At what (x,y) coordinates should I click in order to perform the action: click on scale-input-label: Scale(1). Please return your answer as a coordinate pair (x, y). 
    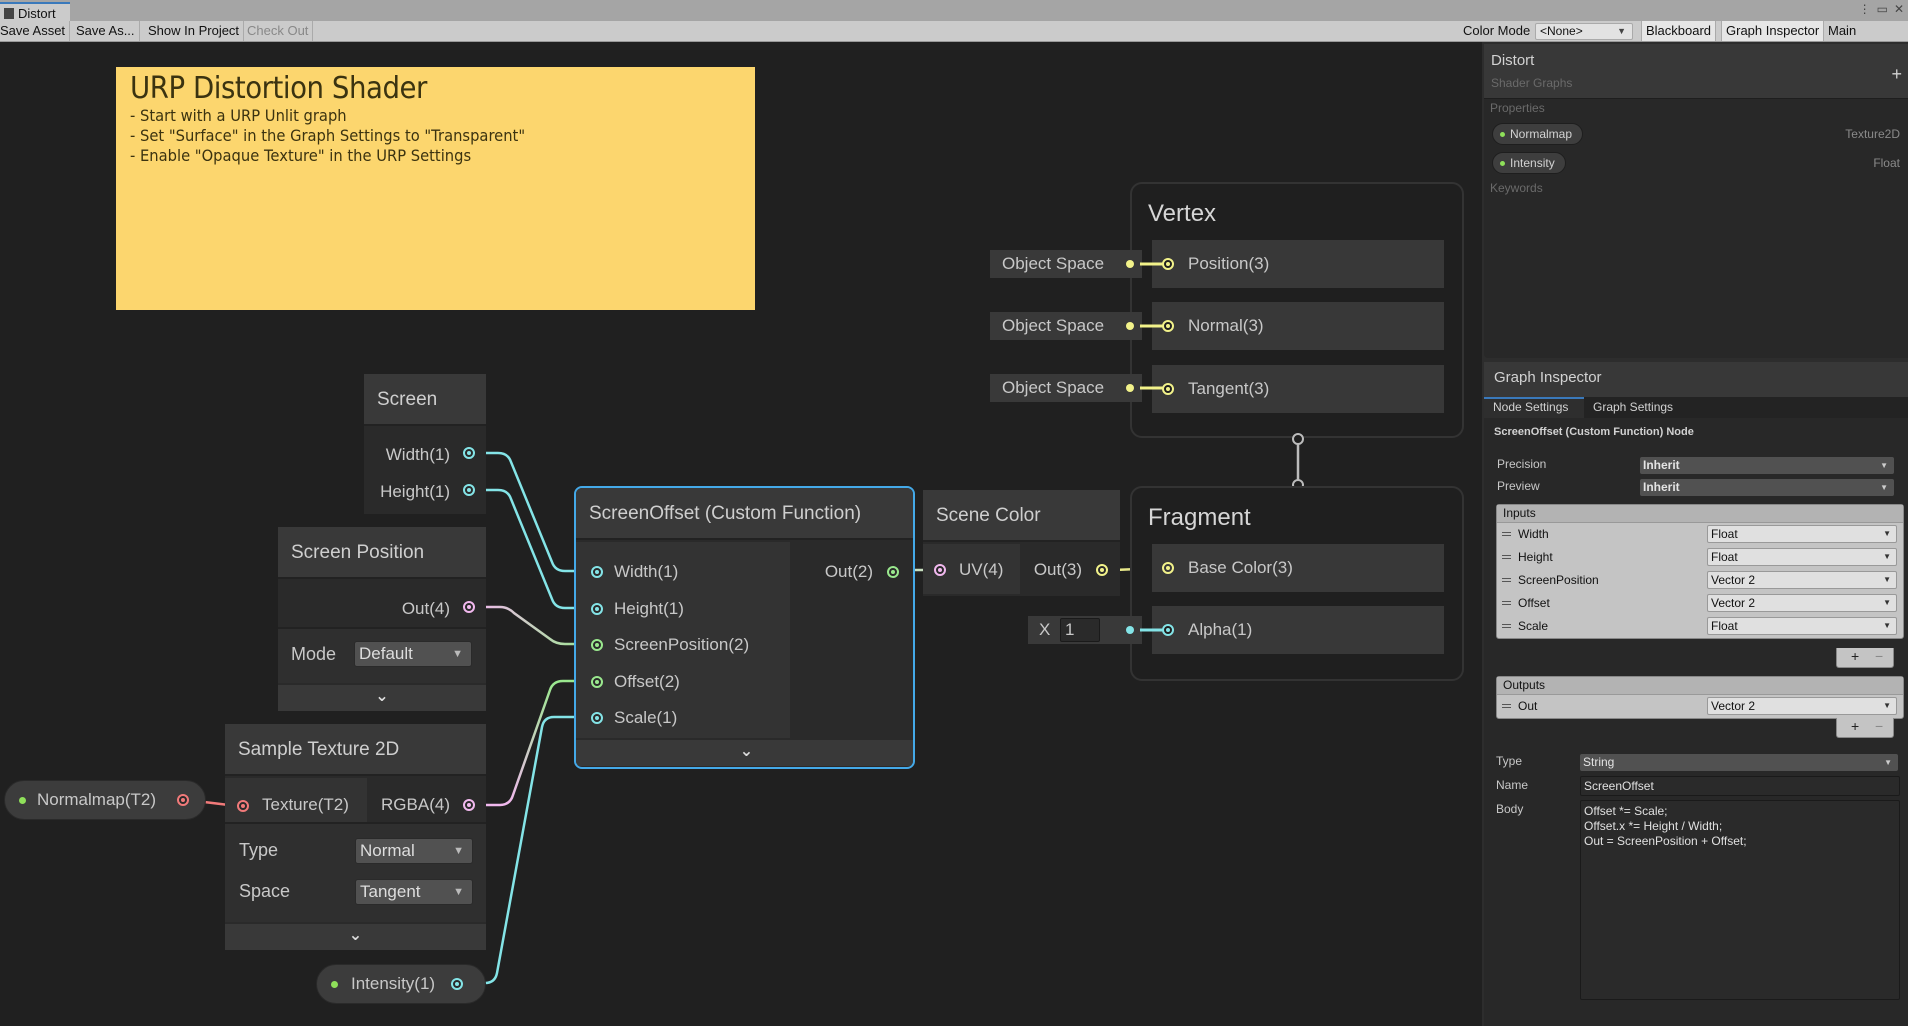
    Looking at the image, I should click on (646, 717).